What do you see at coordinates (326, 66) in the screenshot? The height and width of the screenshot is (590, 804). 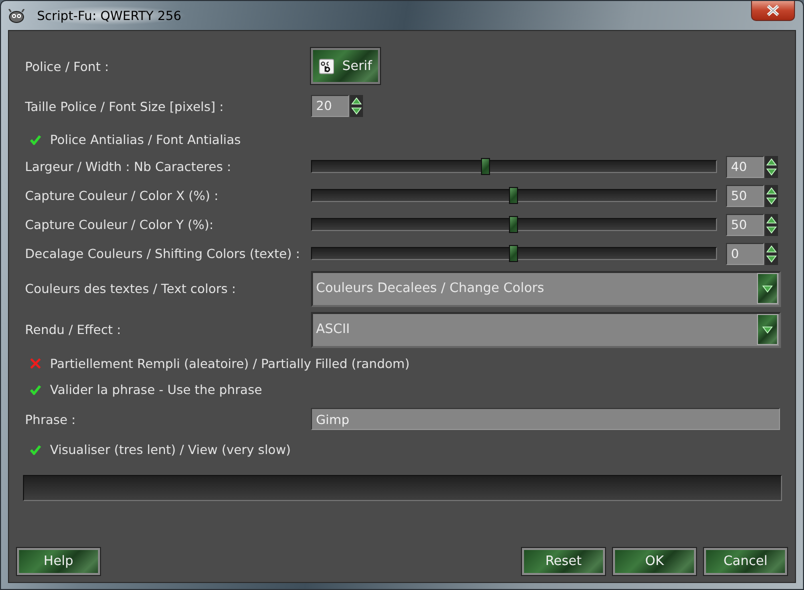 I see `font-icon` at bounding box center [326, 66].